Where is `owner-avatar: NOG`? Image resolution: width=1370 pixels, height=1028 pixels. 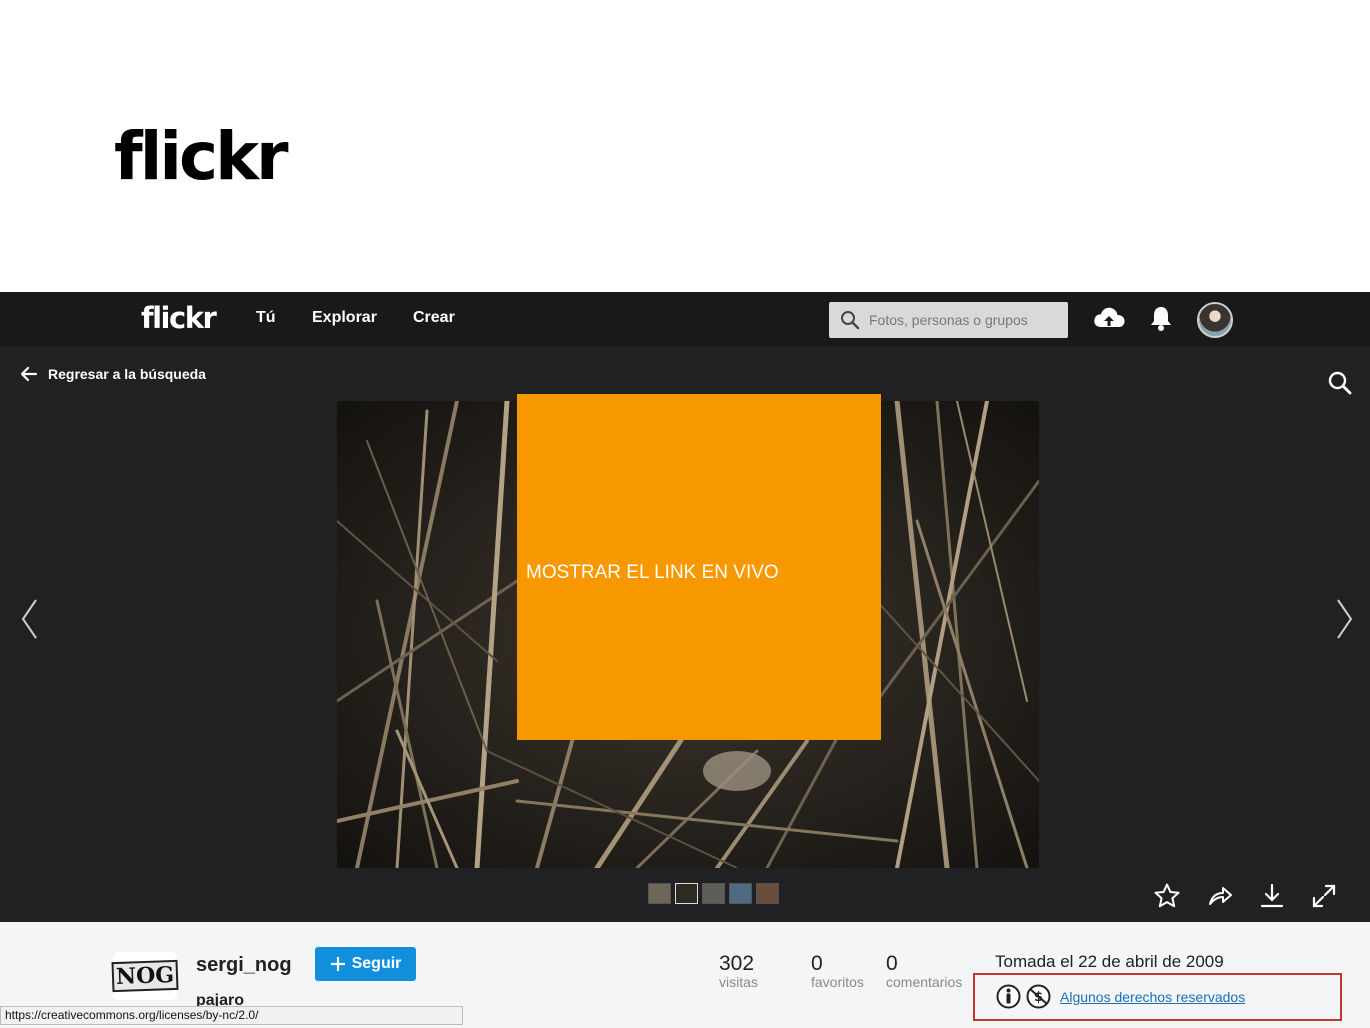 owner-avatar: NOG is located at coordinates (145, 976).